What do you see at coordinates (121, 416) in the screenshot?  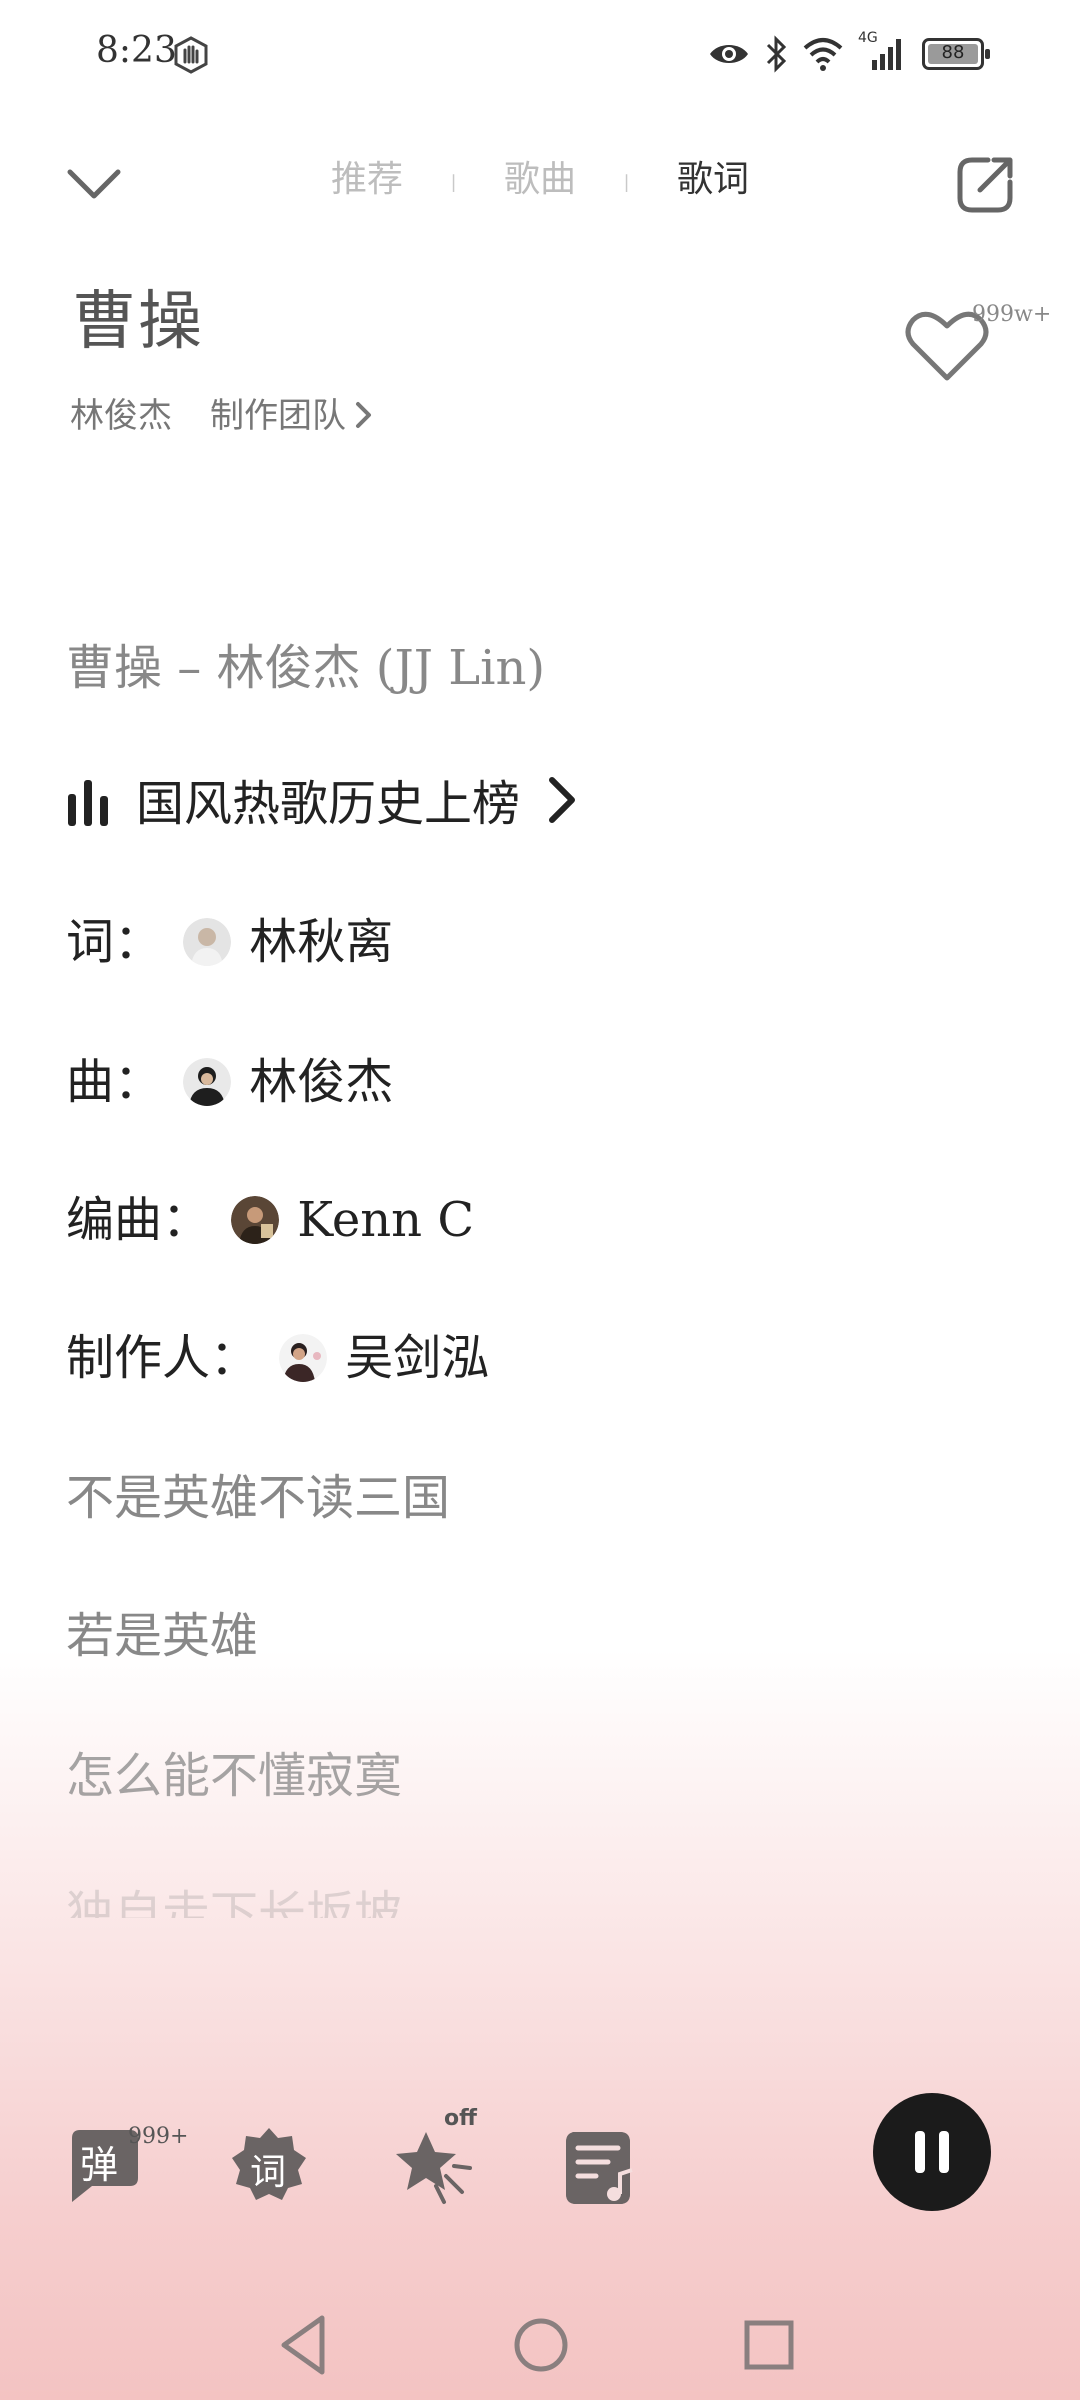 I see `artist-link: 林俊杰` at bounding box center [121, 416].